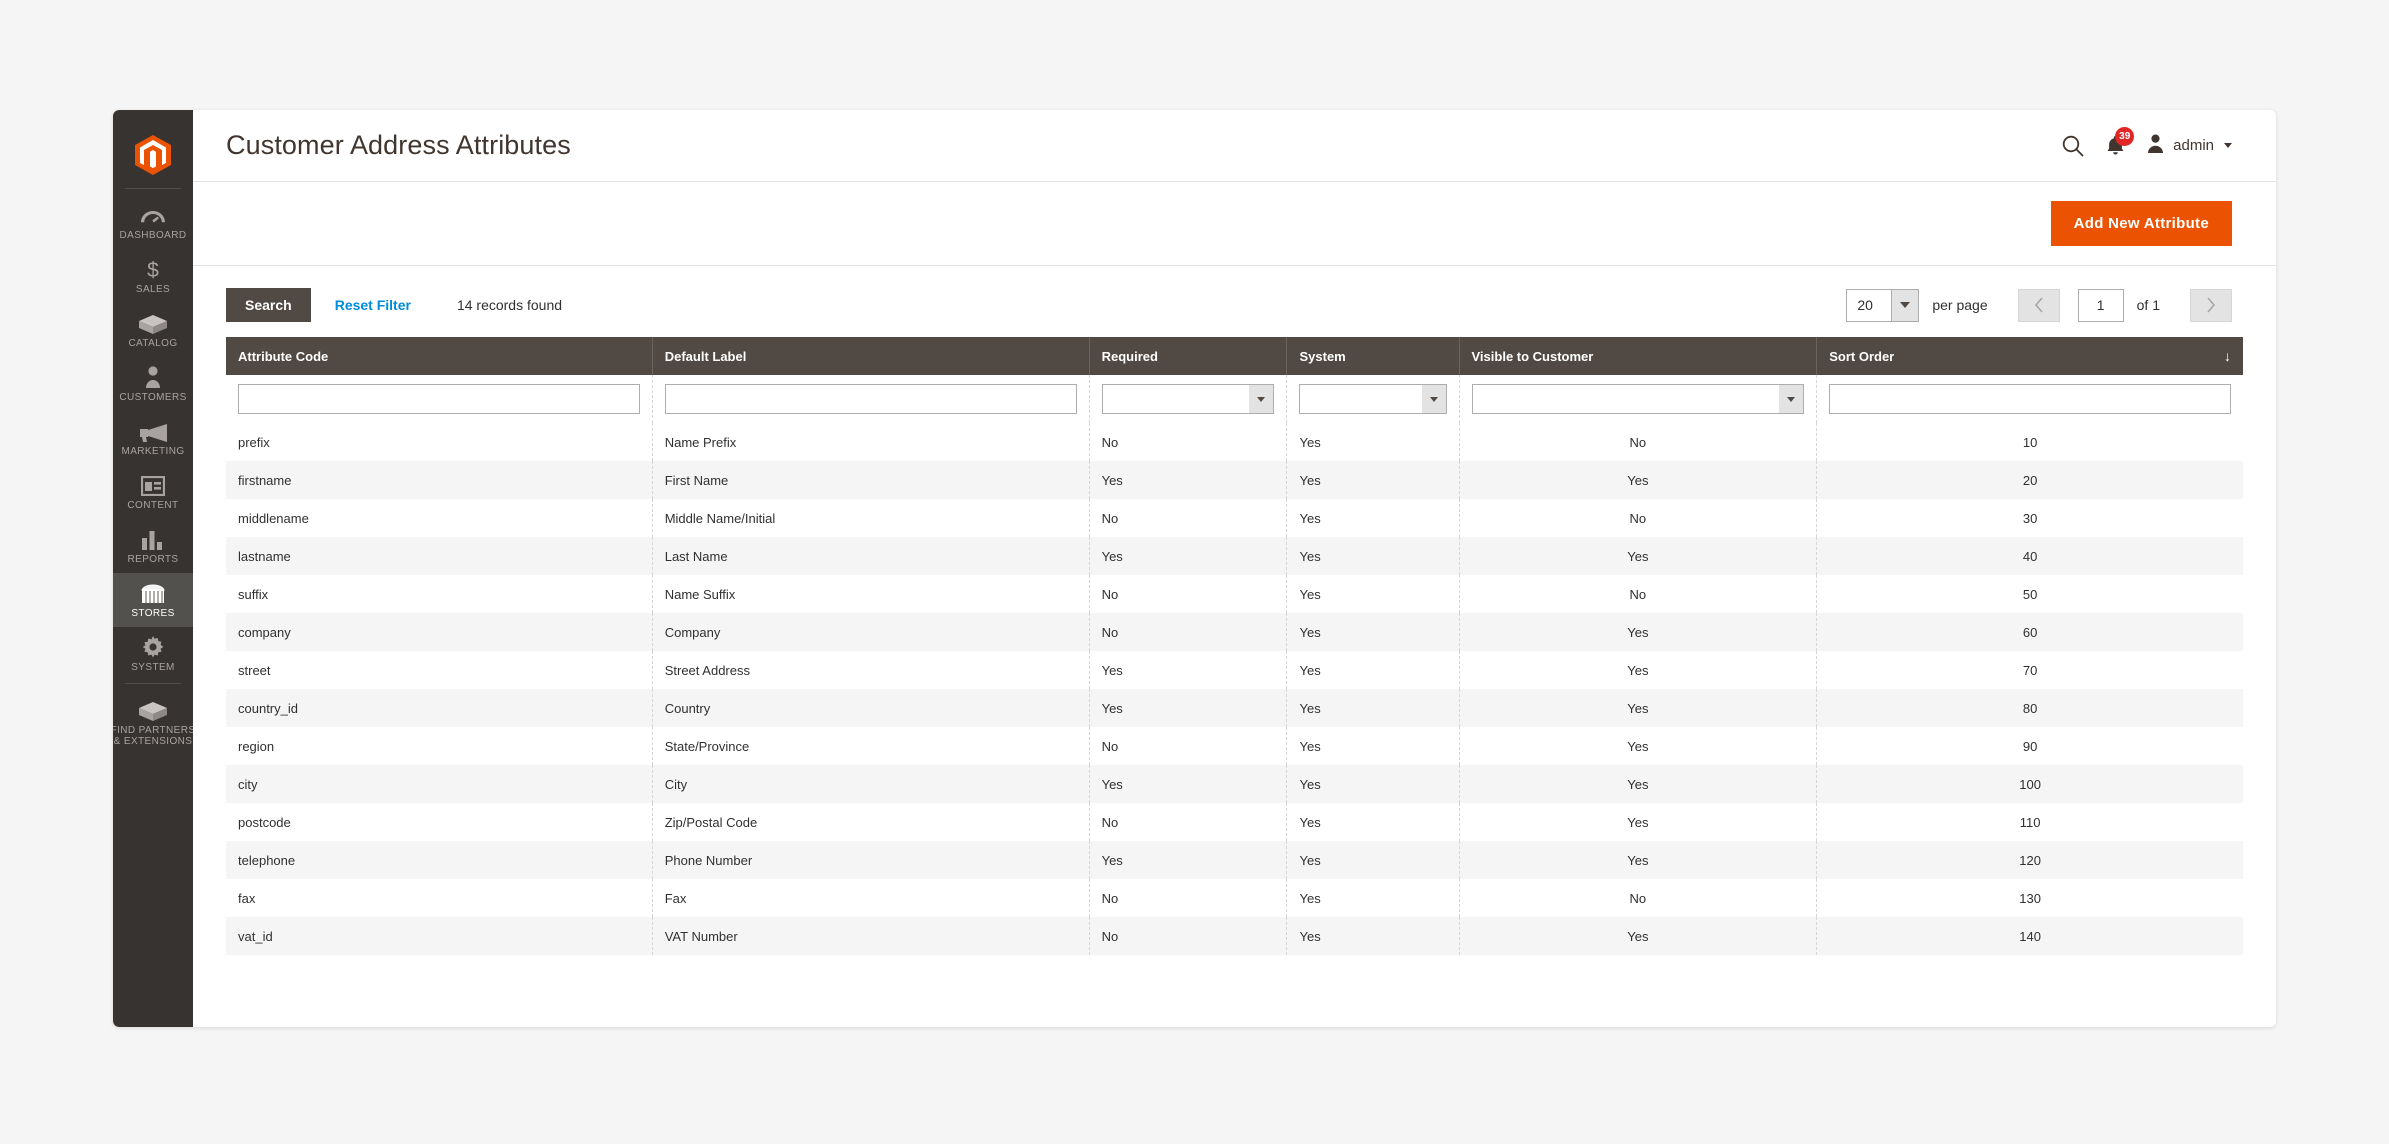  I want to click on per-page-select: 20, so click(1883, 305).